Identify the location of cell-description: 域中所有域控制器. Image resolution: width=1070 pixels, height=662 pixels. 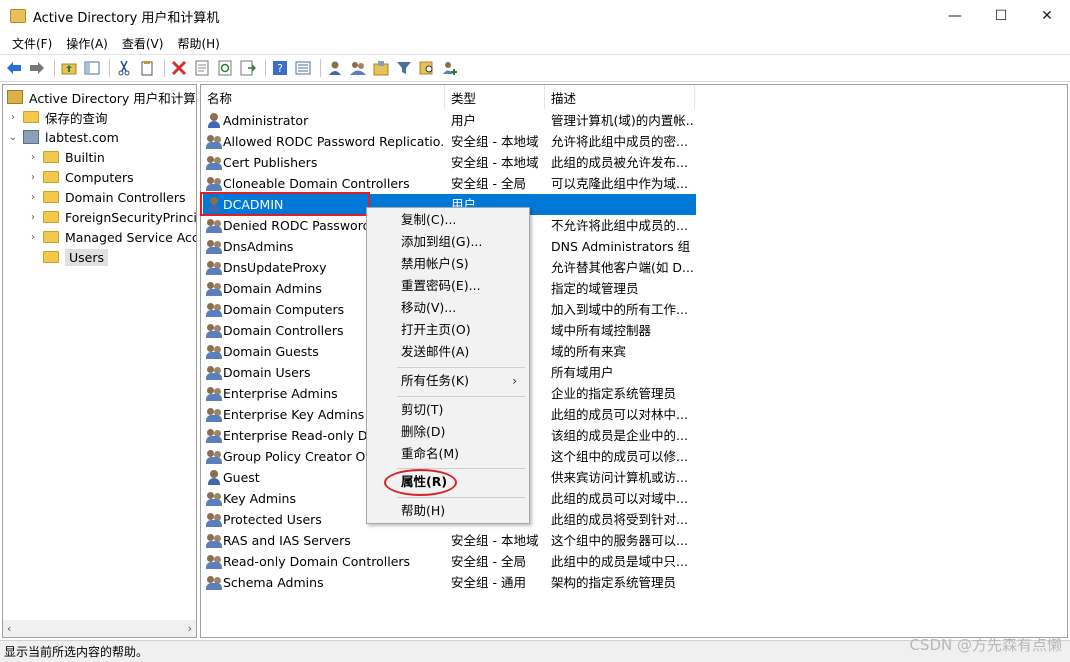
(601, 330).